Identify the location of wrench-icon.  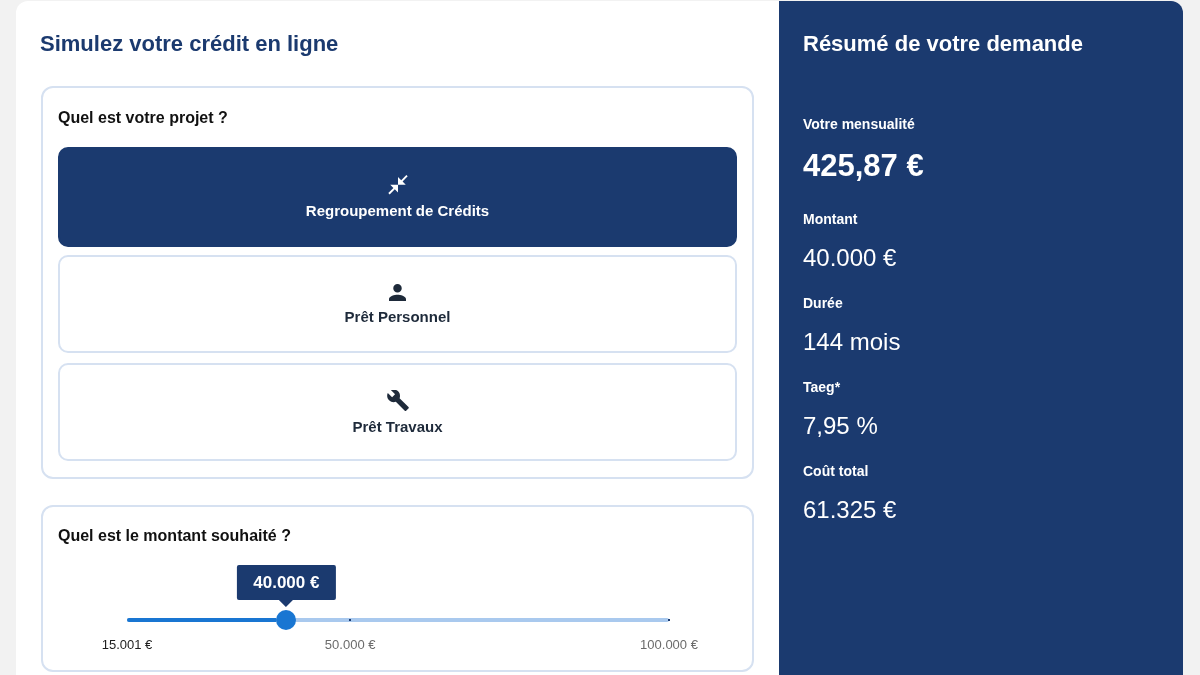
(397, 400).